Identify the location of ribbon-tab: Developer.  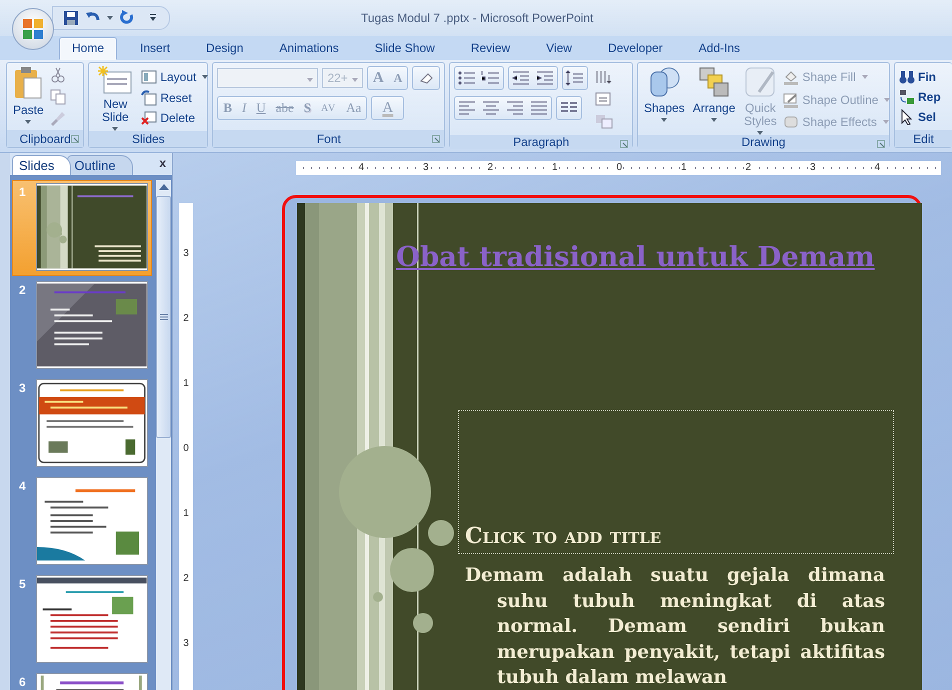
(635, 48).